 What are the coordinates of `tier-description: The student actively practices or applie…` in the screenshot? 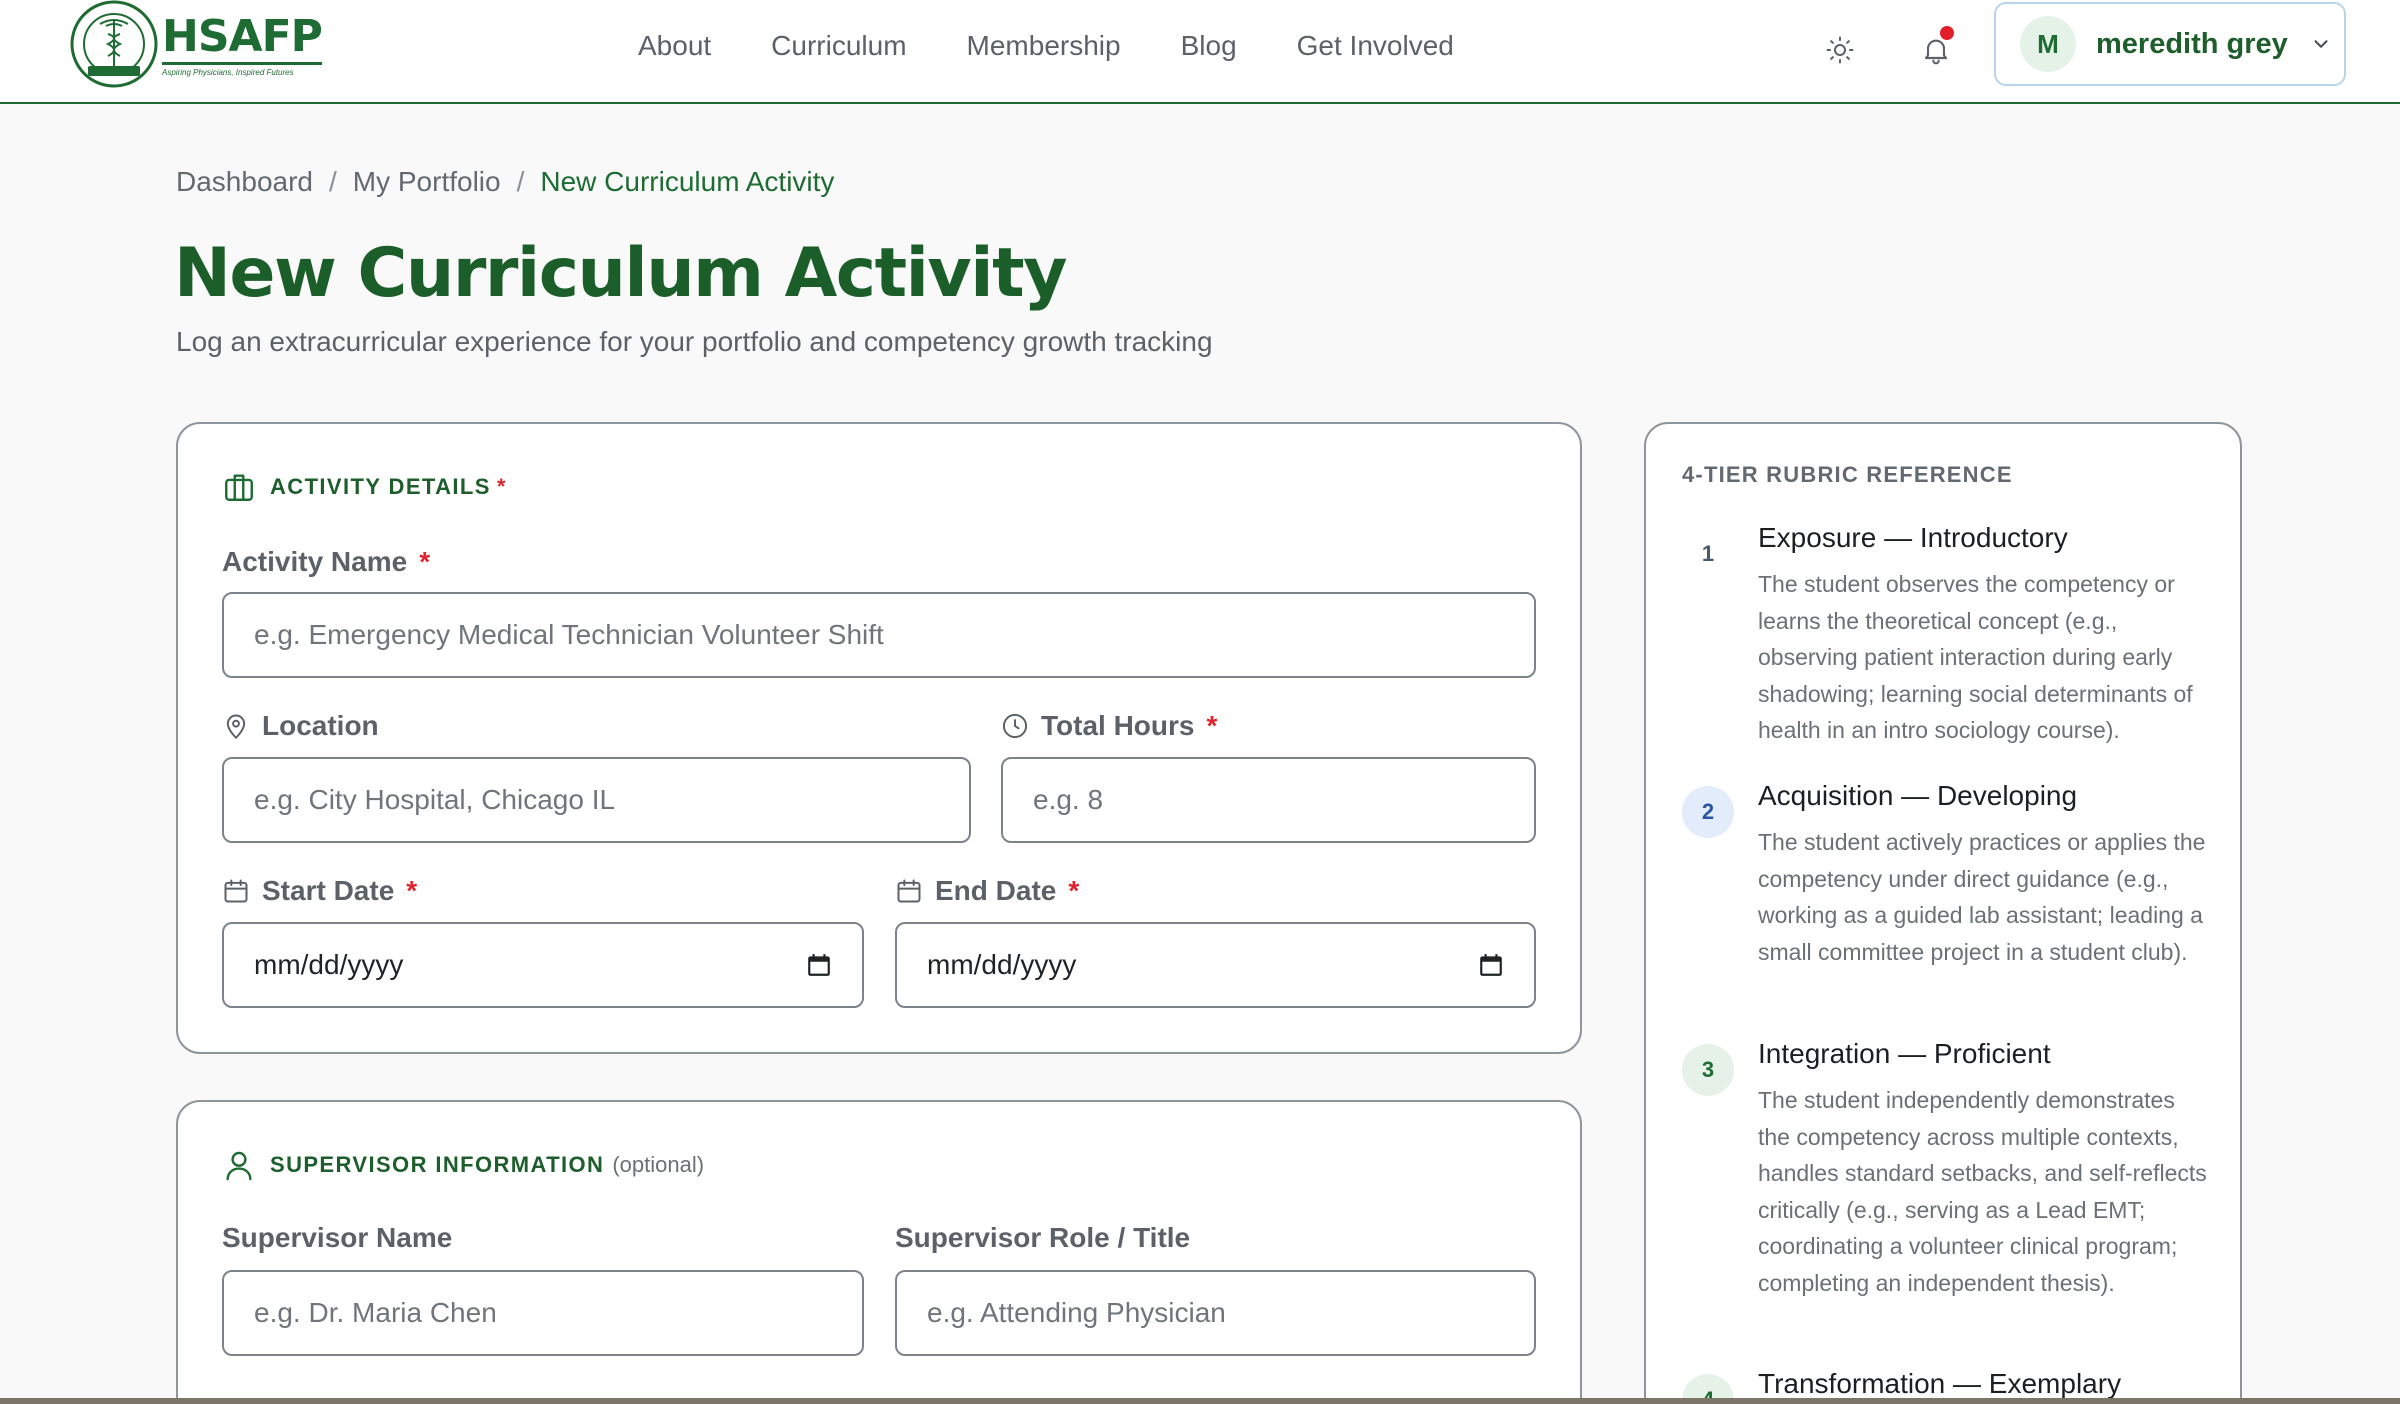 It's located at (1982, 897).